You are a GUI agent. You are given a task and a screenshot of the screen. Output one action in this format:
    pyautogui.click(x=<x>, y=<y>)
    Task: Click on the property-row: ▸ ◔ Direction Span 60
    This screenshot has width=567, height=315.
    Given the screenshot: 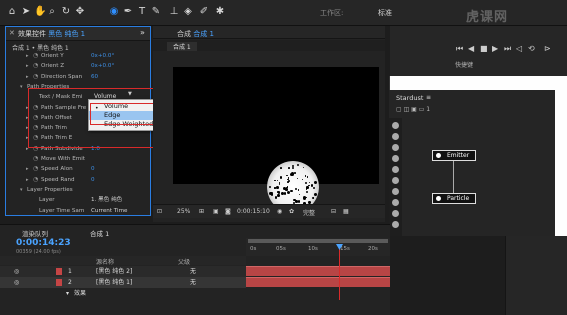 What is the action you would take?
    pyautogui.click(x=78, y=77)
    